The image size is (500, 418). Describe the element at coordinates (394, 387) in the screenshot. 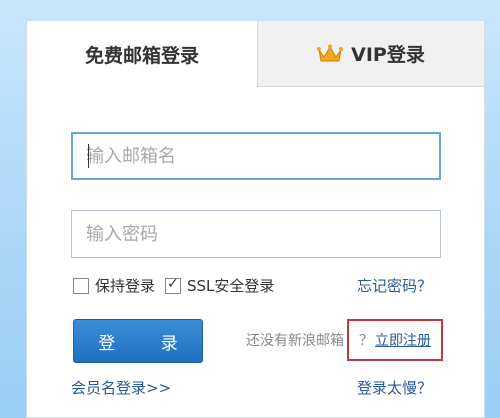

I see `login-too-slow-link: 登录太慢？` at that location.